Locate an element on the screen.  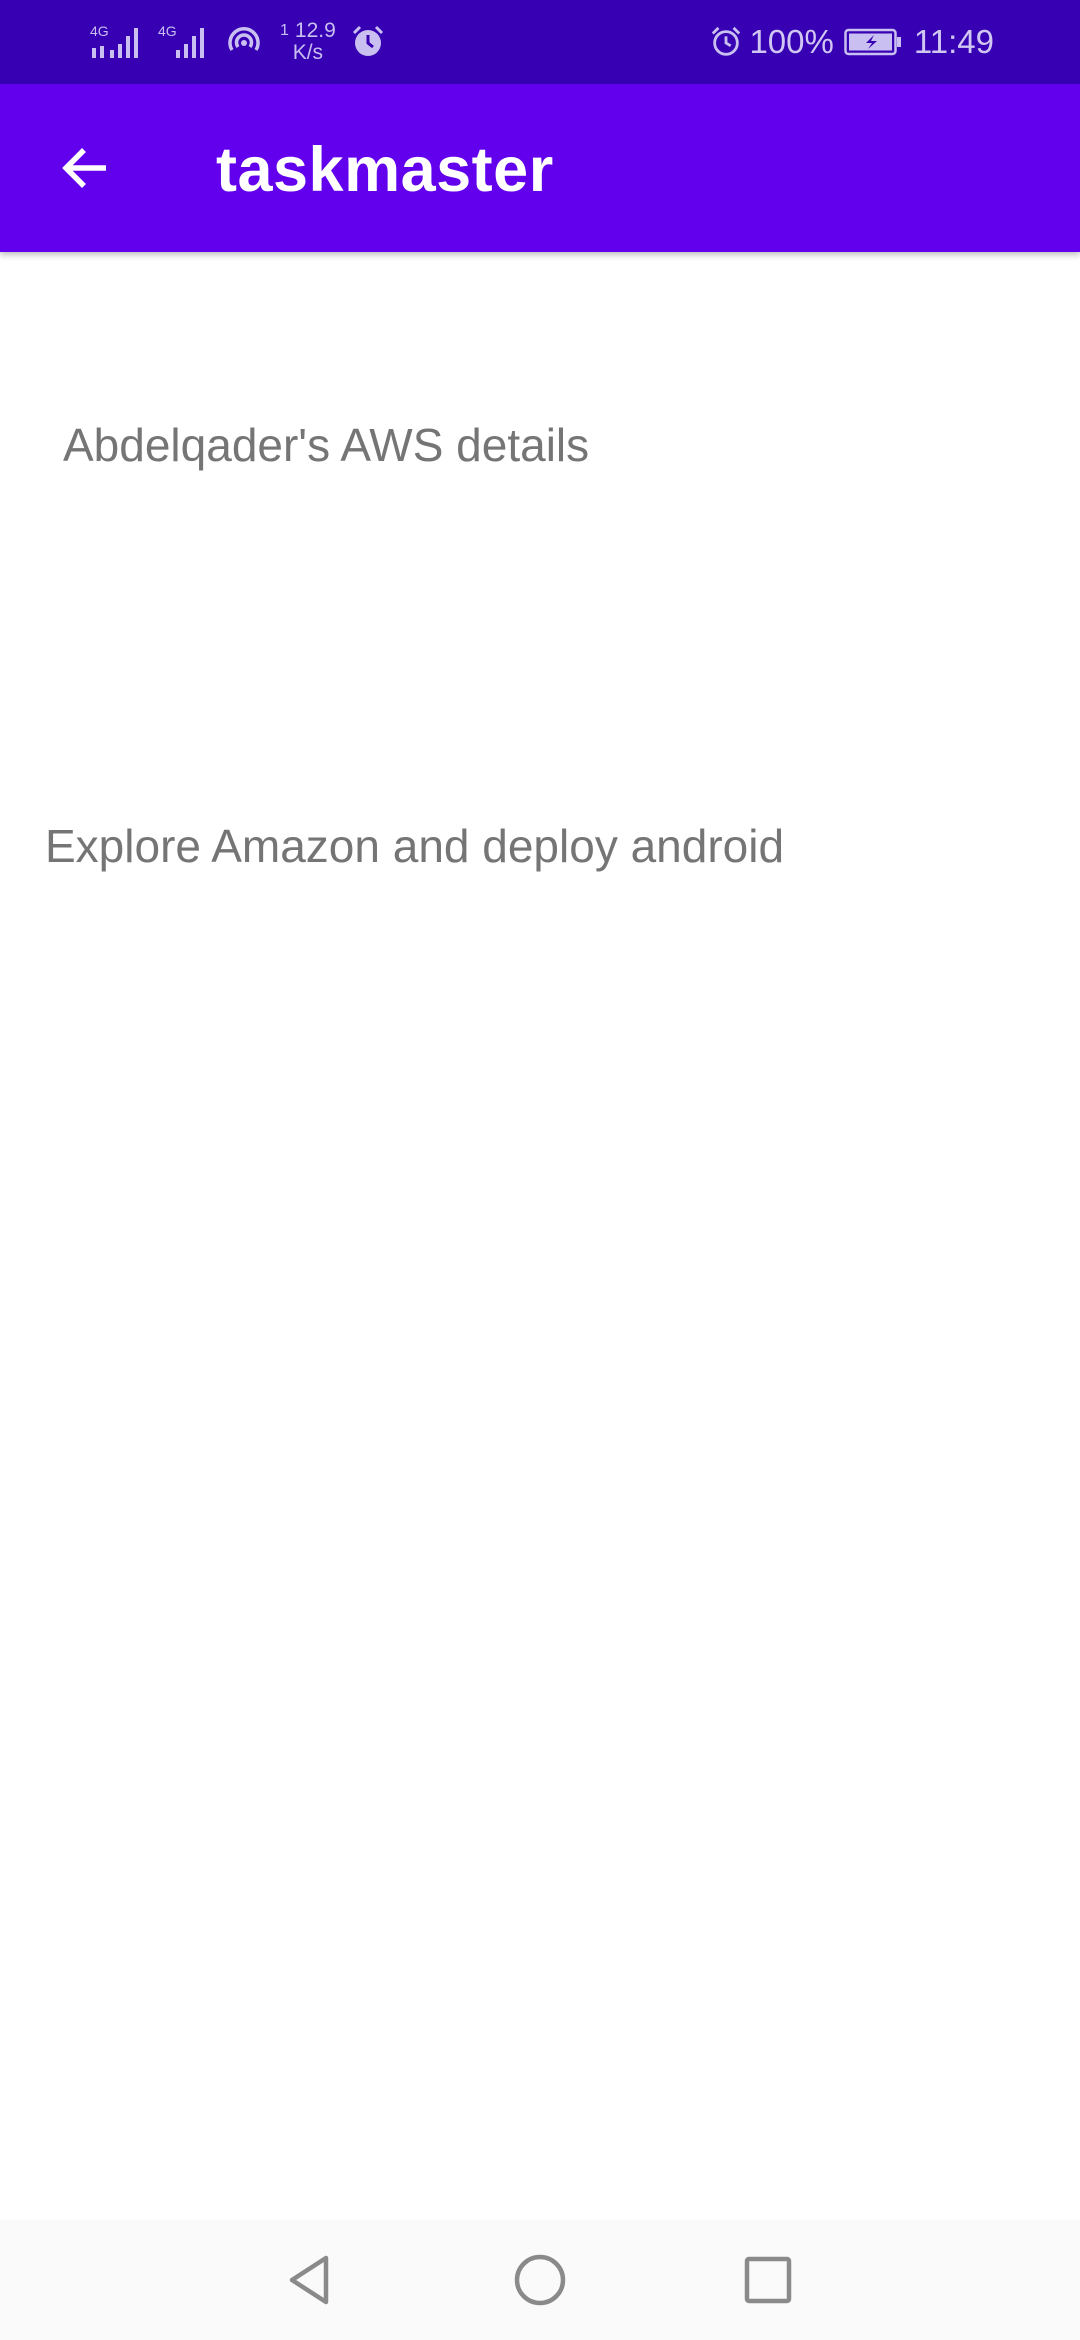
nav-recent-icon is located at coordinates (768, 2280).